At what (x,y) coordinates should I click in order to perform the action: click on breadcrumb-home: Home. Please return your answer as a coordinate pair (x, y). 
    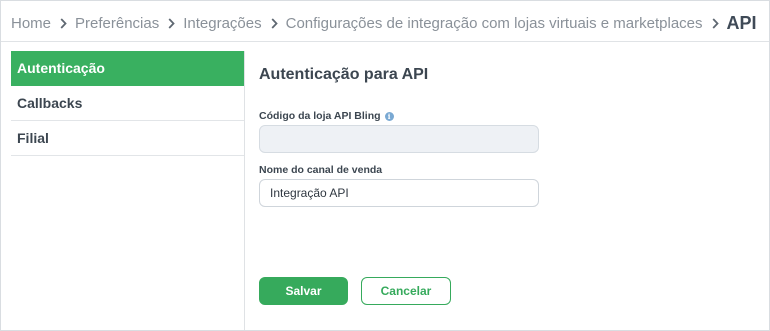
    Looking at the image, I should click on (31, 23).